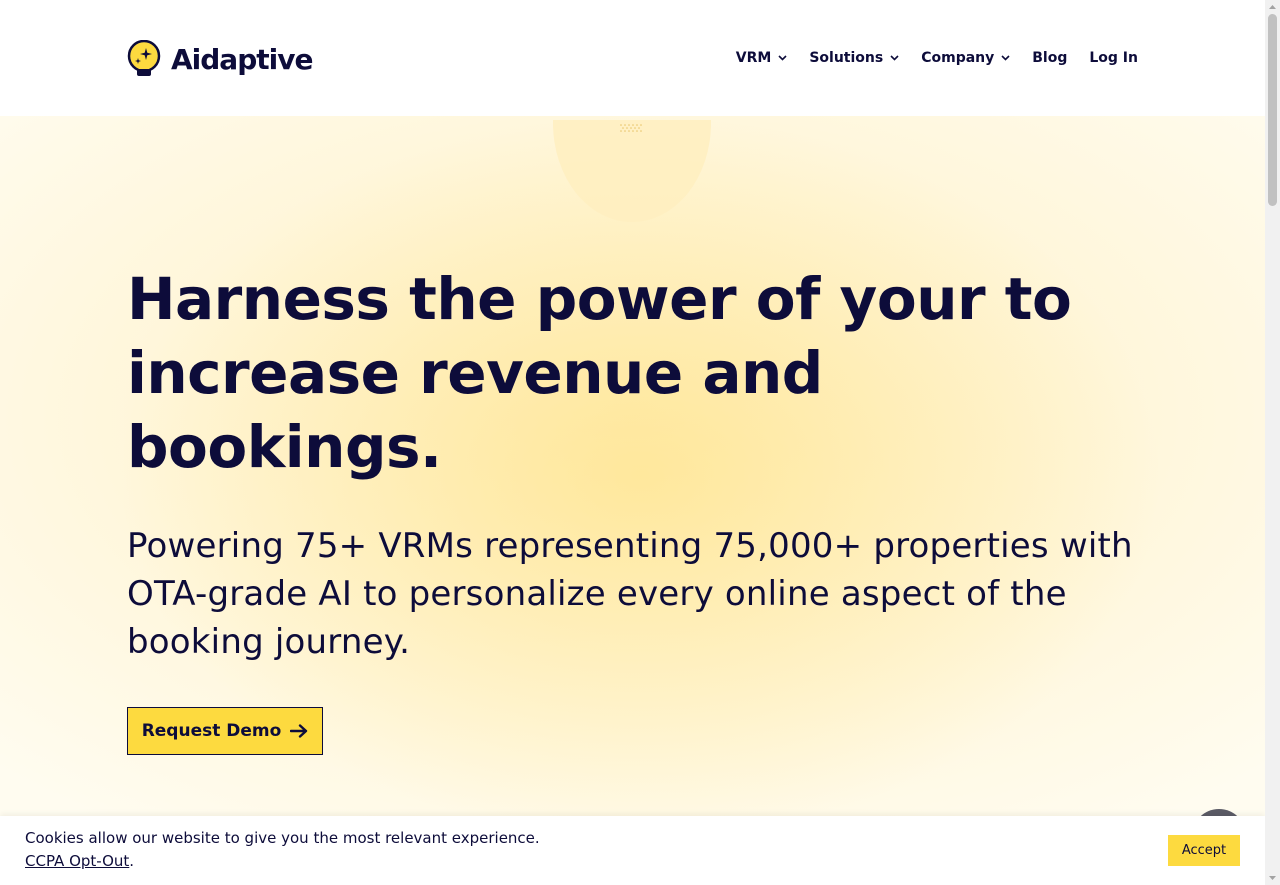  I want to click on nav-item-blog: Blog, so click(1049, 58).